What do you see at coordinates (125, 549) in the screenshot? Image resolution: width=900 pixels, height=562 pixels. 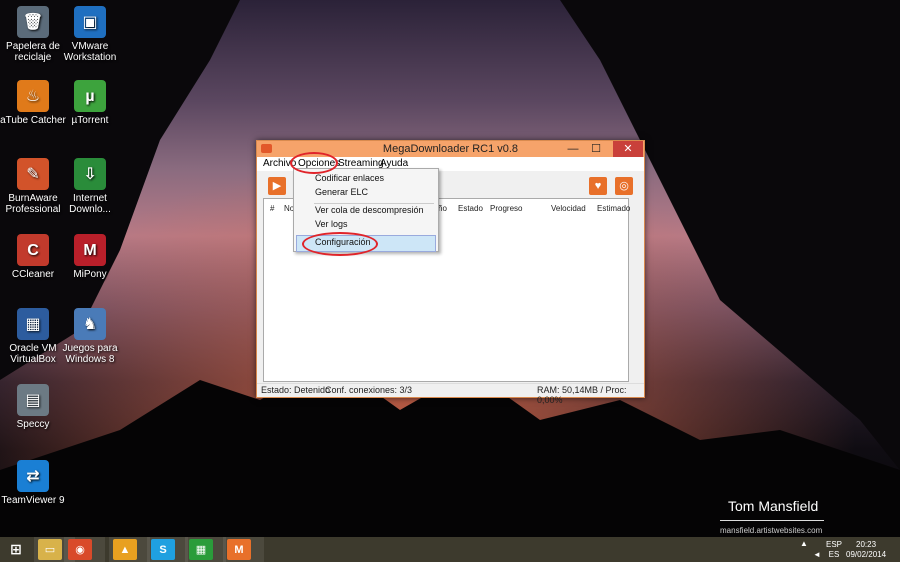 I see `taskbar-ubuntu-like-icon: ▲` at bounding box center [125, 549].